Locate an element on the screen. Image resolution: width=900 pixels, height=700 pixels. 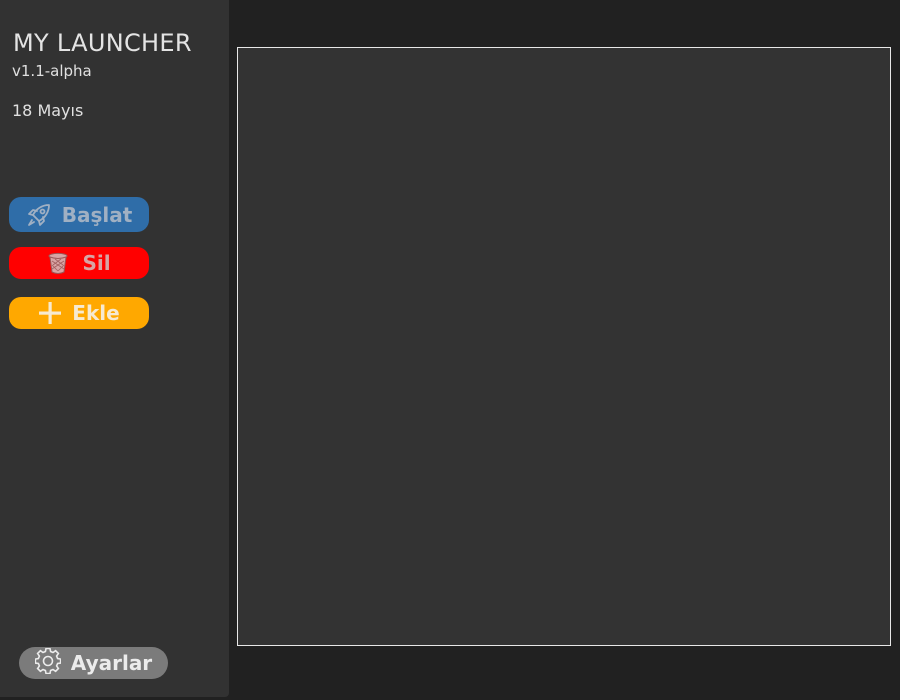
settings-button-label: Ayarlar is located at coordinates (111, 663).